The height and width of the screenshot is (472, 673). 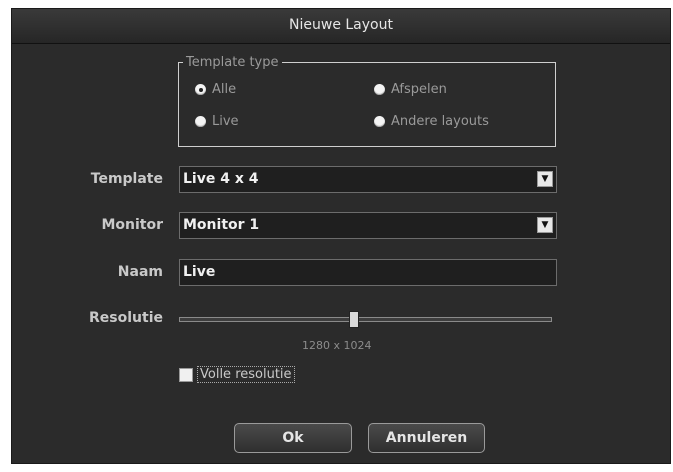 What do you see at coordinates (126, 179) in the screenshot?
I see `template-label: Template` at bounding box center [126, 179].